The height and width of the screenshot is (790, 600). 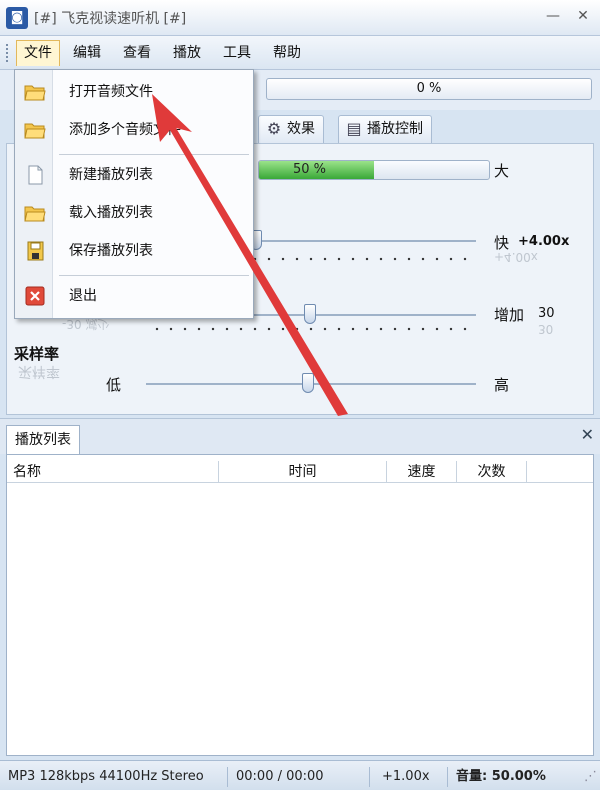 I want to click on playback-progress-bar: 0 %, so click(x=429, y=89).